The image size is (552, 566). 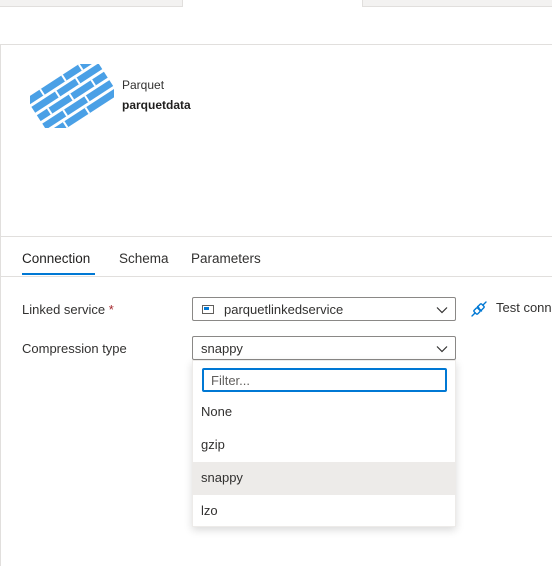 What do you see at coordinates (68, 309) in the screenshot?
I see `linked-service-label: Linked service *` at bounding box center [68, 309].